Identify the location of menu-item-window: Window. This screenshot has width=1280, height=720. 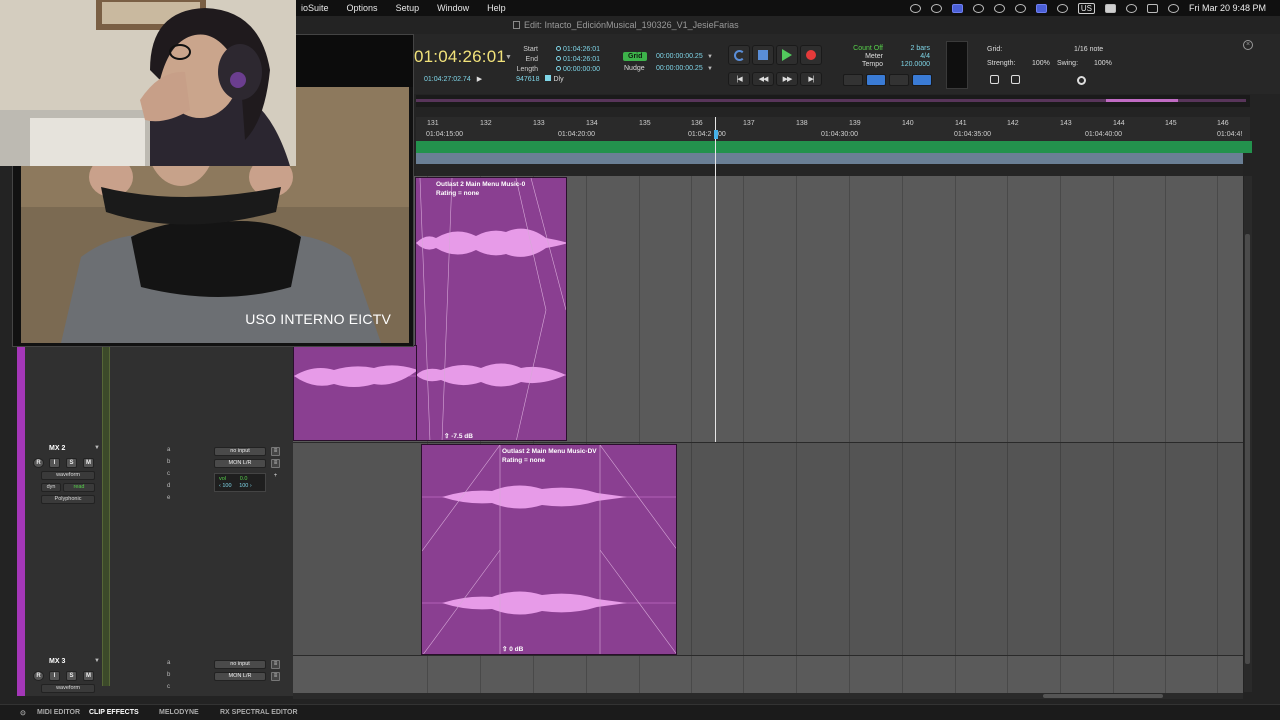
(453, 8).